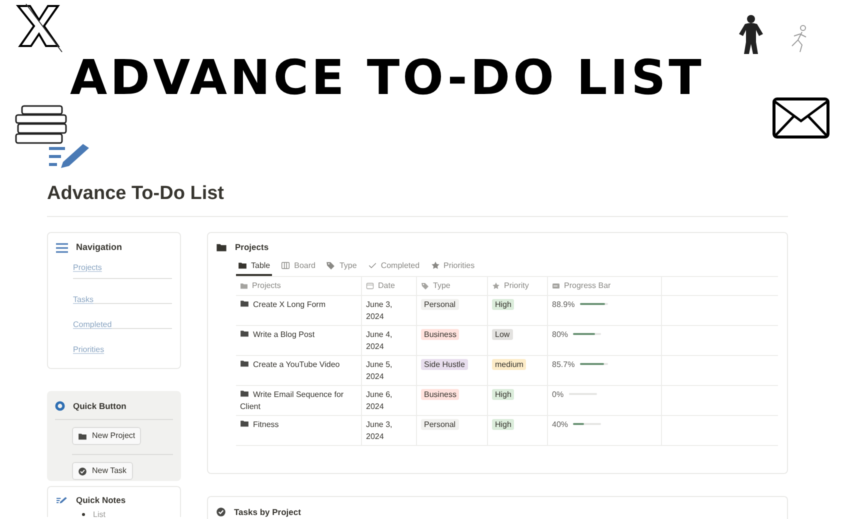 This screenshot has width=843, height=519. Describe the element at coordinates (267, 512) in the screenshot. I see `tasks-by-project-title: Tasks by Project` at that location.